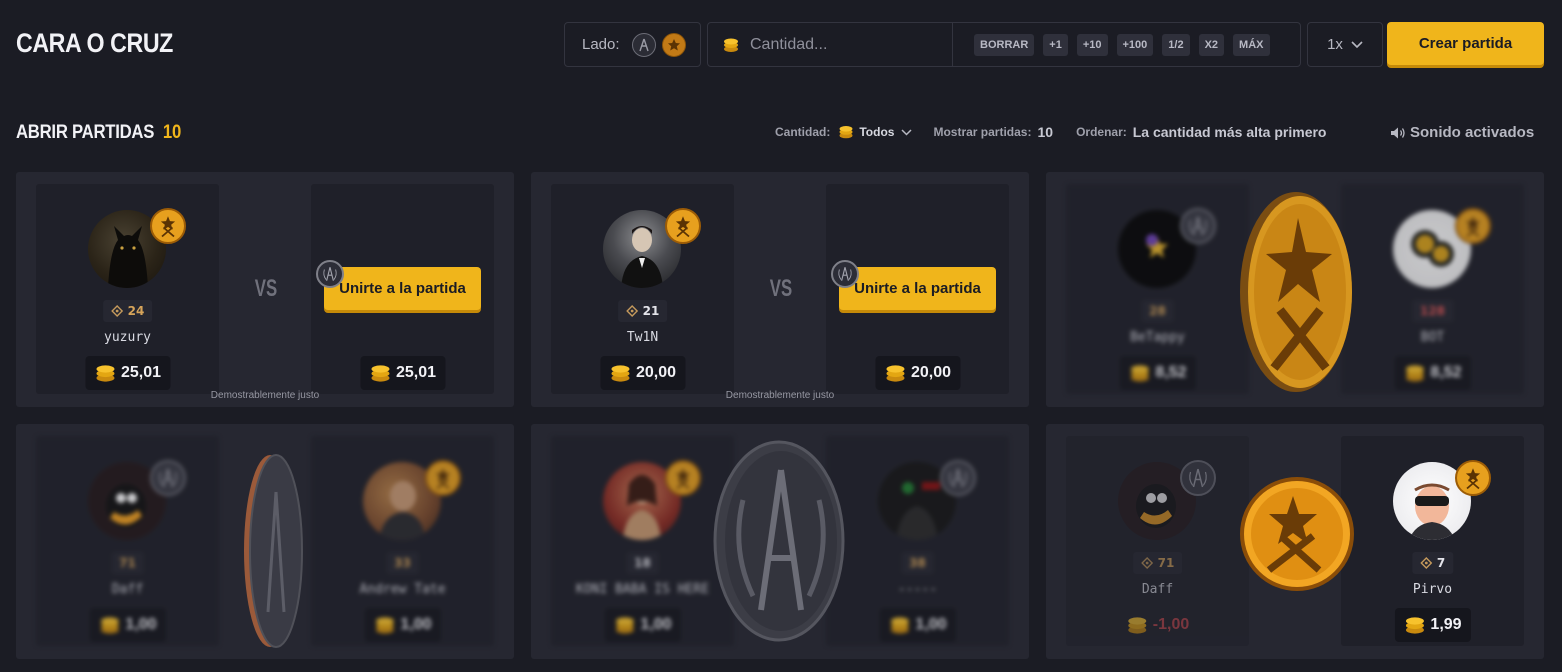 This screenshot has height=672, width=1562. Describe the element at coordinates (1432, 289) in the screenshot. I see `opponent-panel: 128 BOT 8,52` at that location.